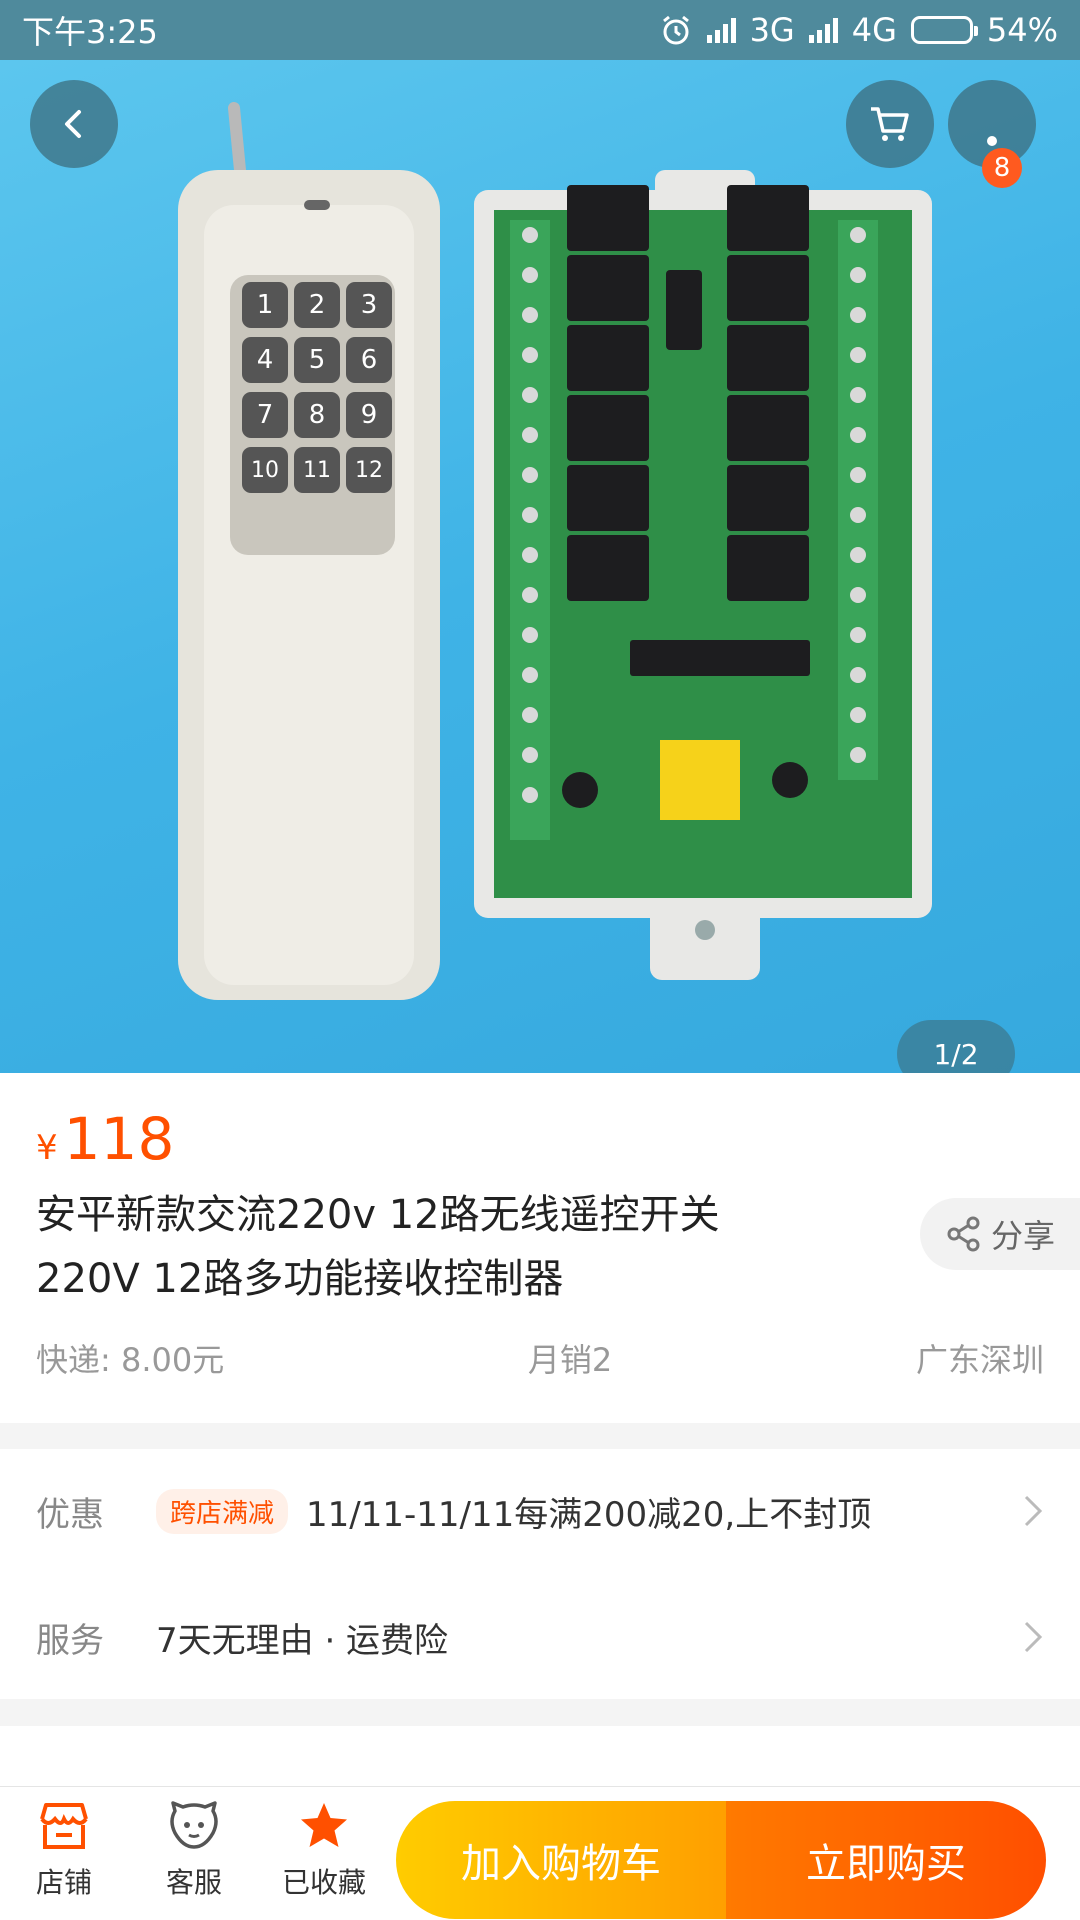 This screenshot has width=1080, height=1920. I want to click on network-type-1: 3G, so click(772, 30).